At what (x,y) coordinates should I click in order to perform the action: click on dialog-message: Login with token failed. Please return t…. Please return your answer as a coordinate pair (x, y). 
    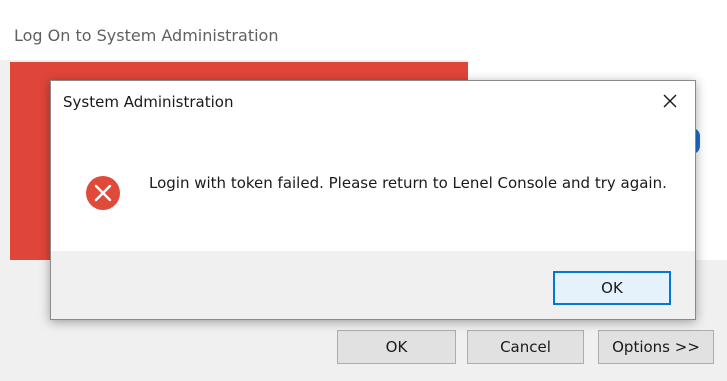
    Looking at the image, I should click on (408, 183).